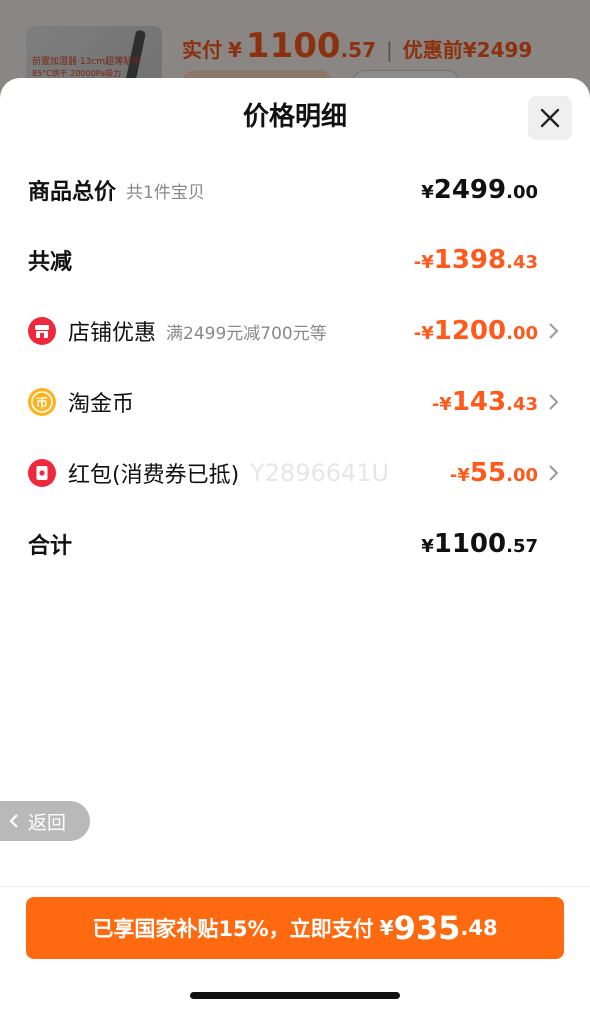  What do you see at coordinates (50, 546) in the screenshot?
I see `row-label: 合计` at bounding box center [50, 546].